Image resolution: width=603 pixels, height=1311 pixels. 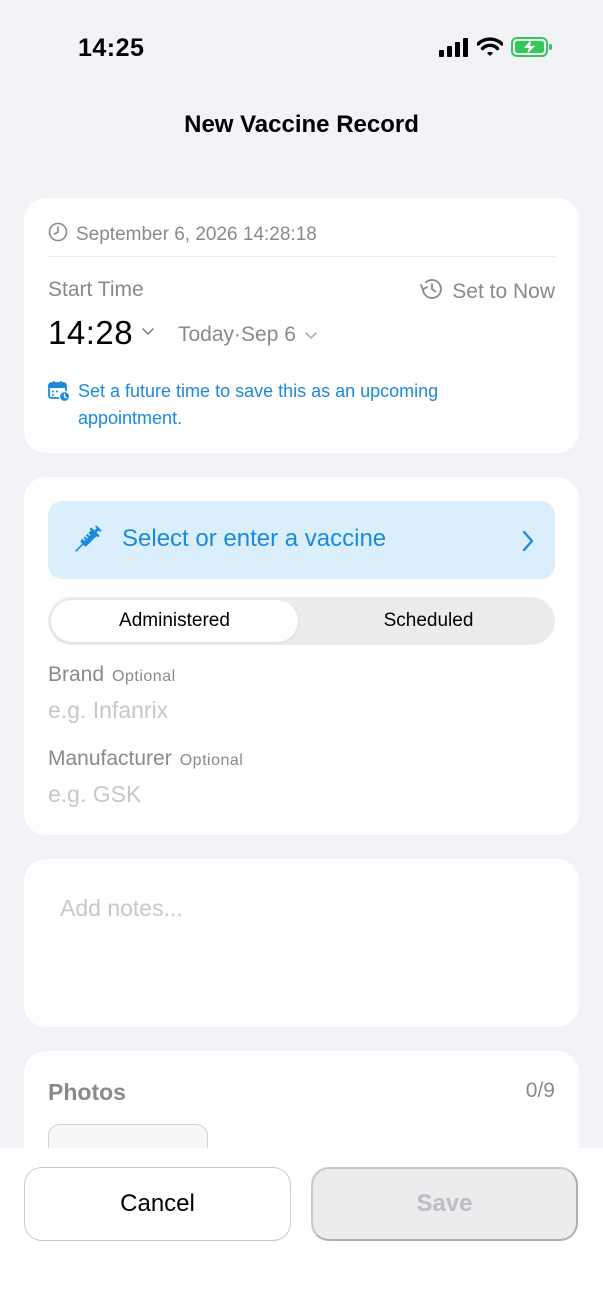 I want to click on notes-card, so click(x=301, y=943).